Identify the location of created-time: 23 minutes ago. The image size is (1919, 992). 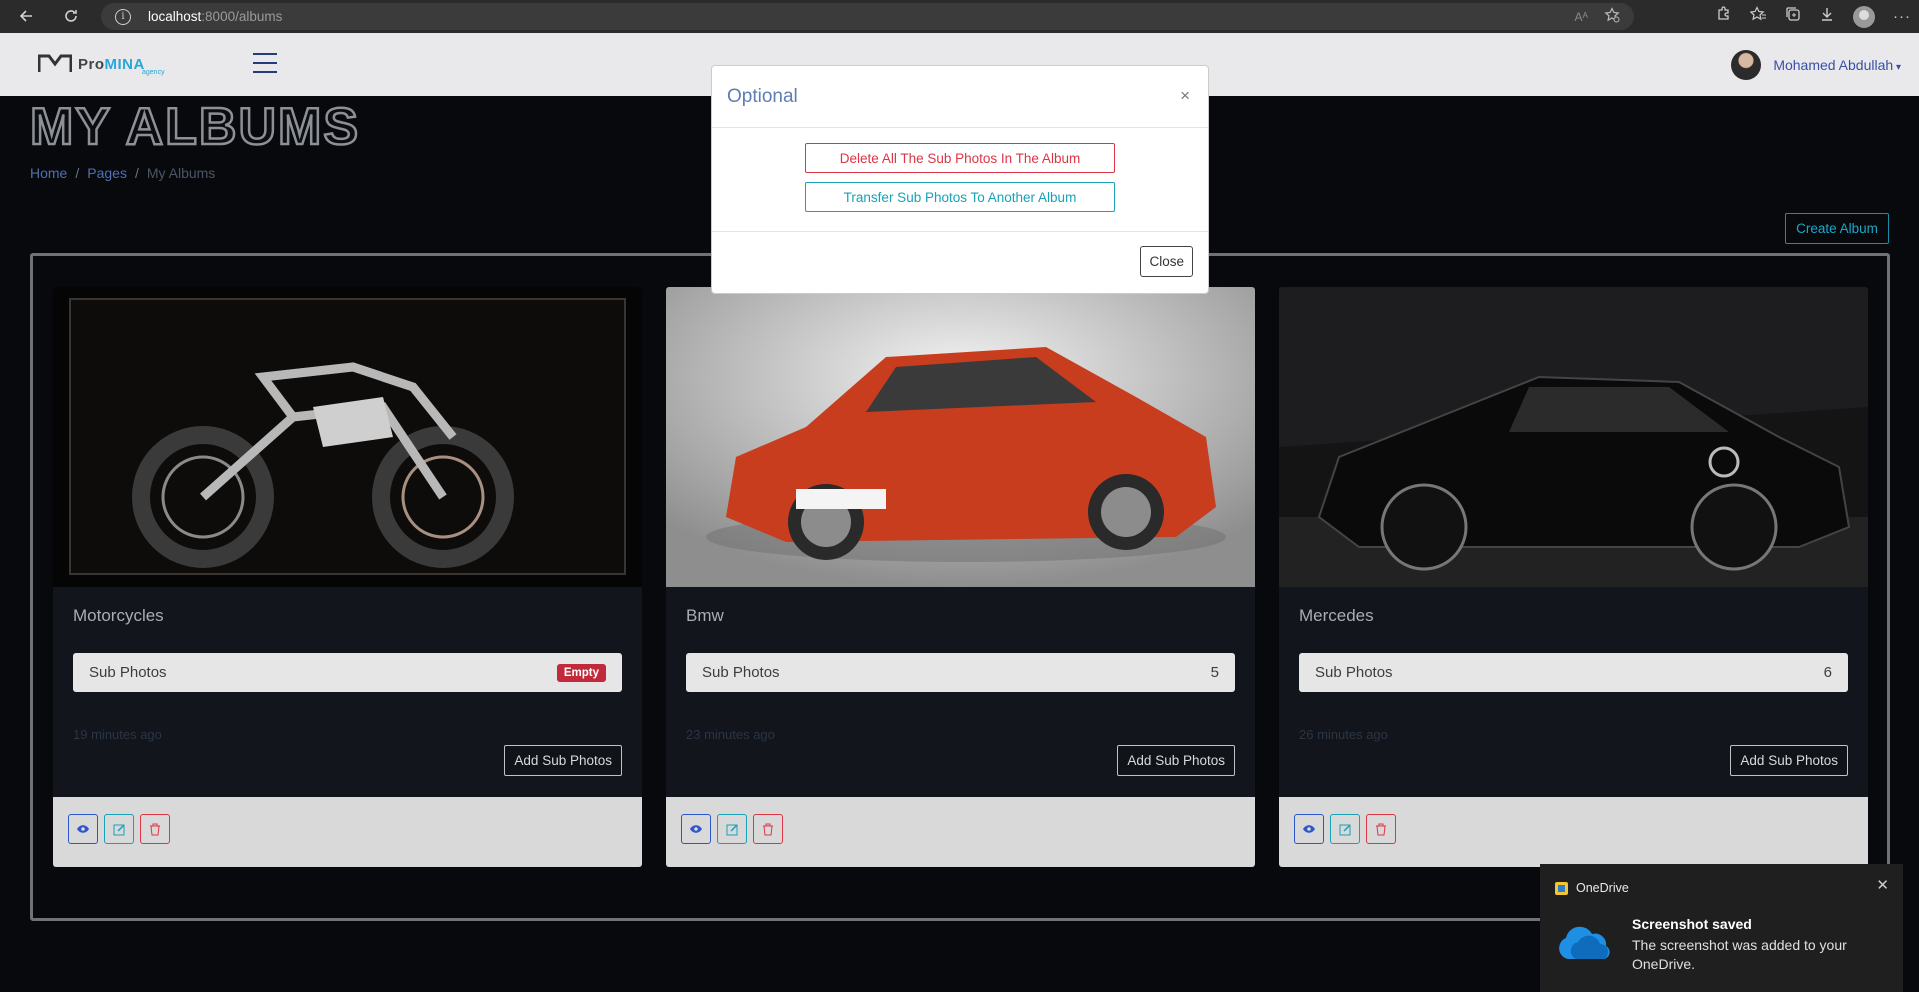
(730, 734).